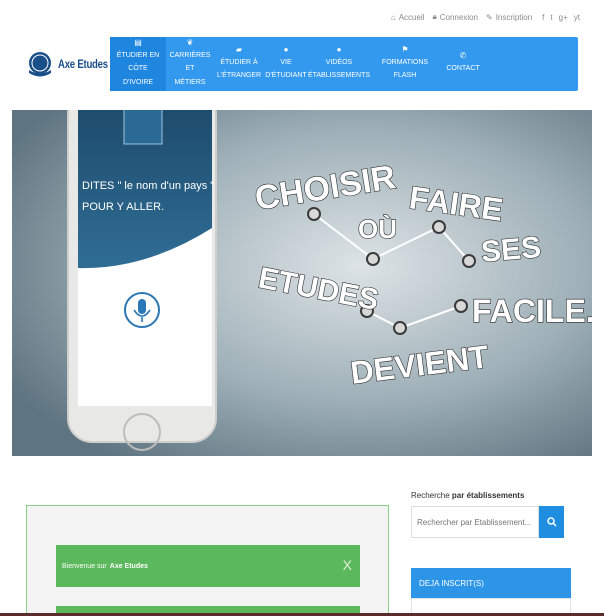 The image size is (604, 616). What do you see at coordinates (40, 64) in the screenshot?
I see `logo-emblem-icon` at bounding box center [40, 64].